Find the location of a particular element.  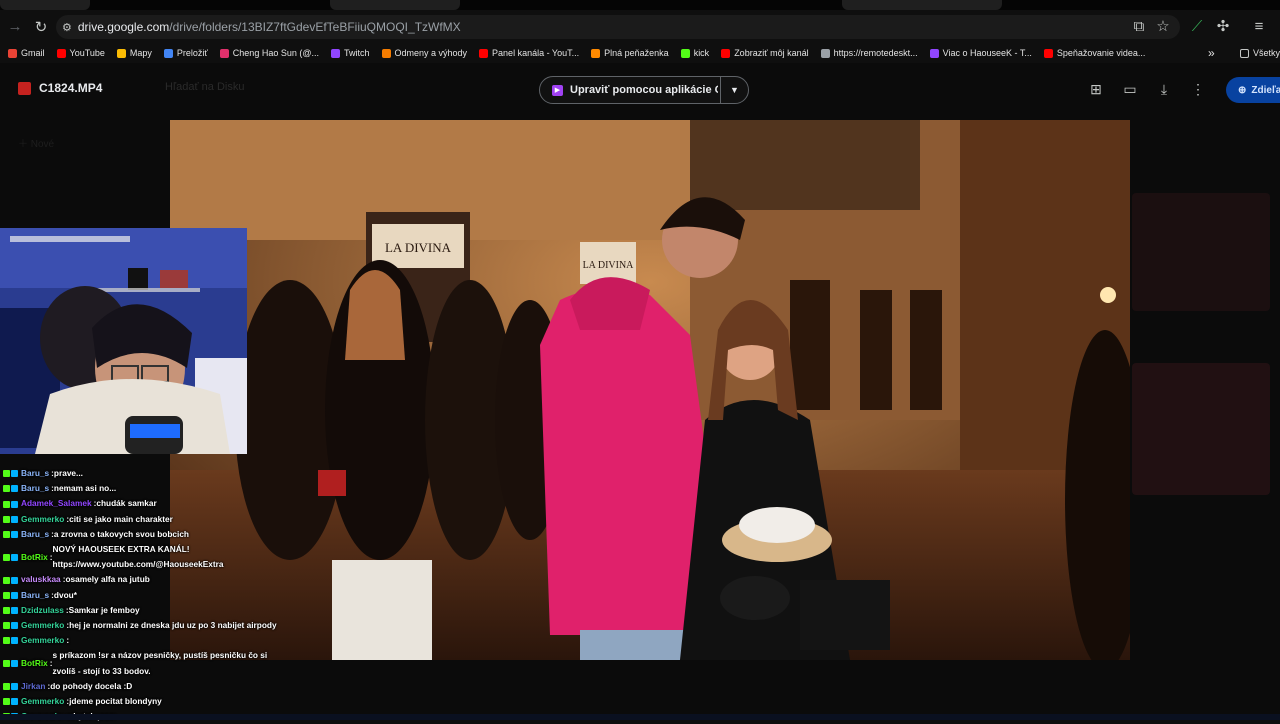

bookmarks-overflow-button: » is located at coordinates (1211, 53).